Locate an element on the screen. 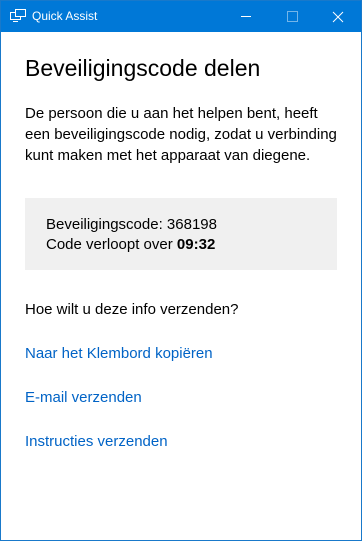  quick-assist-icon is located at coordinates (18, 15).